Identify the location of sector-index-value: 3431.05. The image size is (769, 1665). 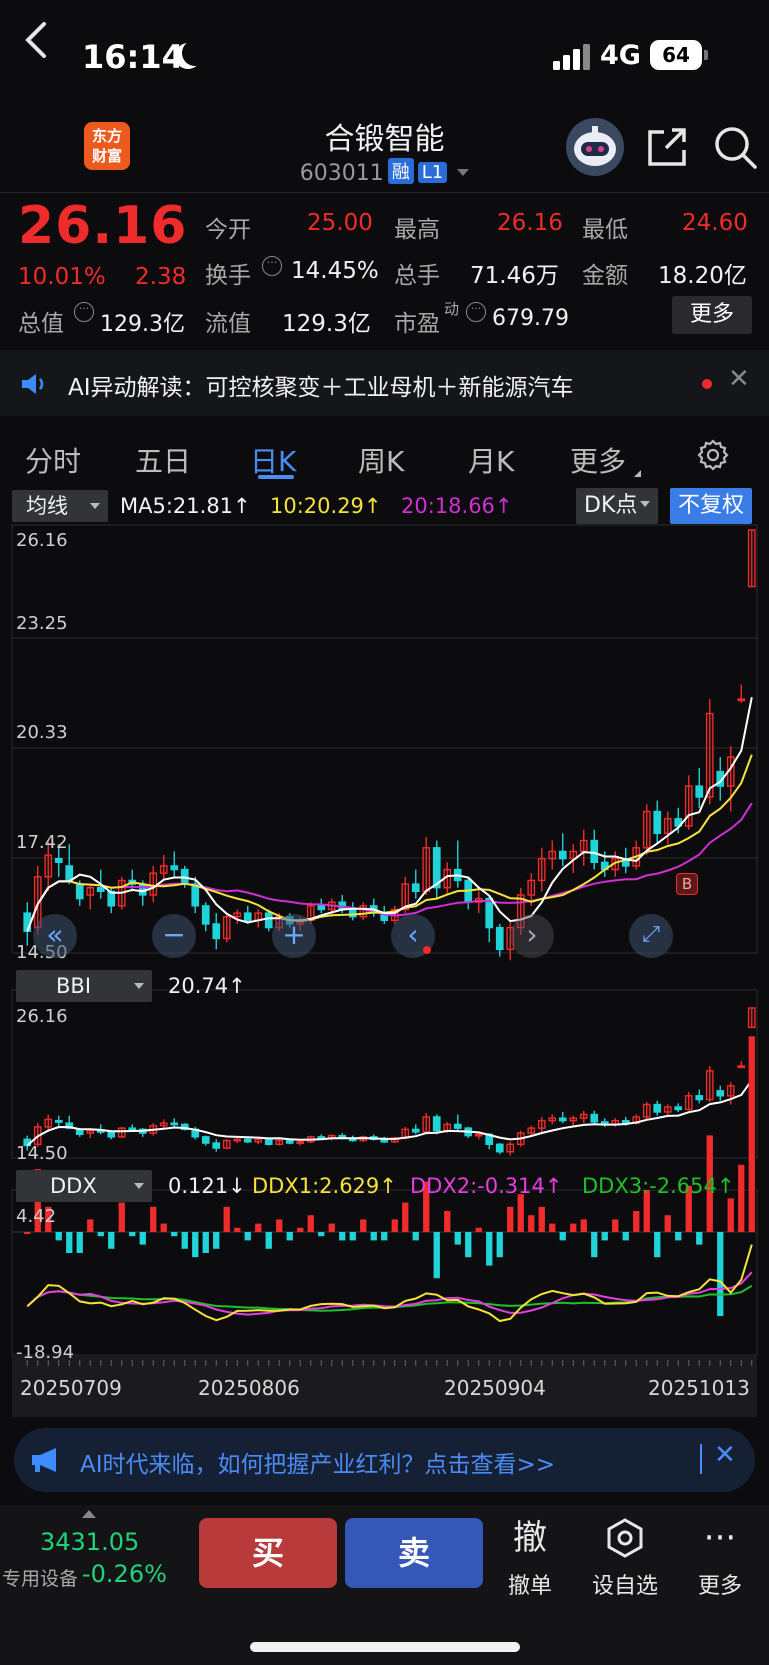
(89, 1542).